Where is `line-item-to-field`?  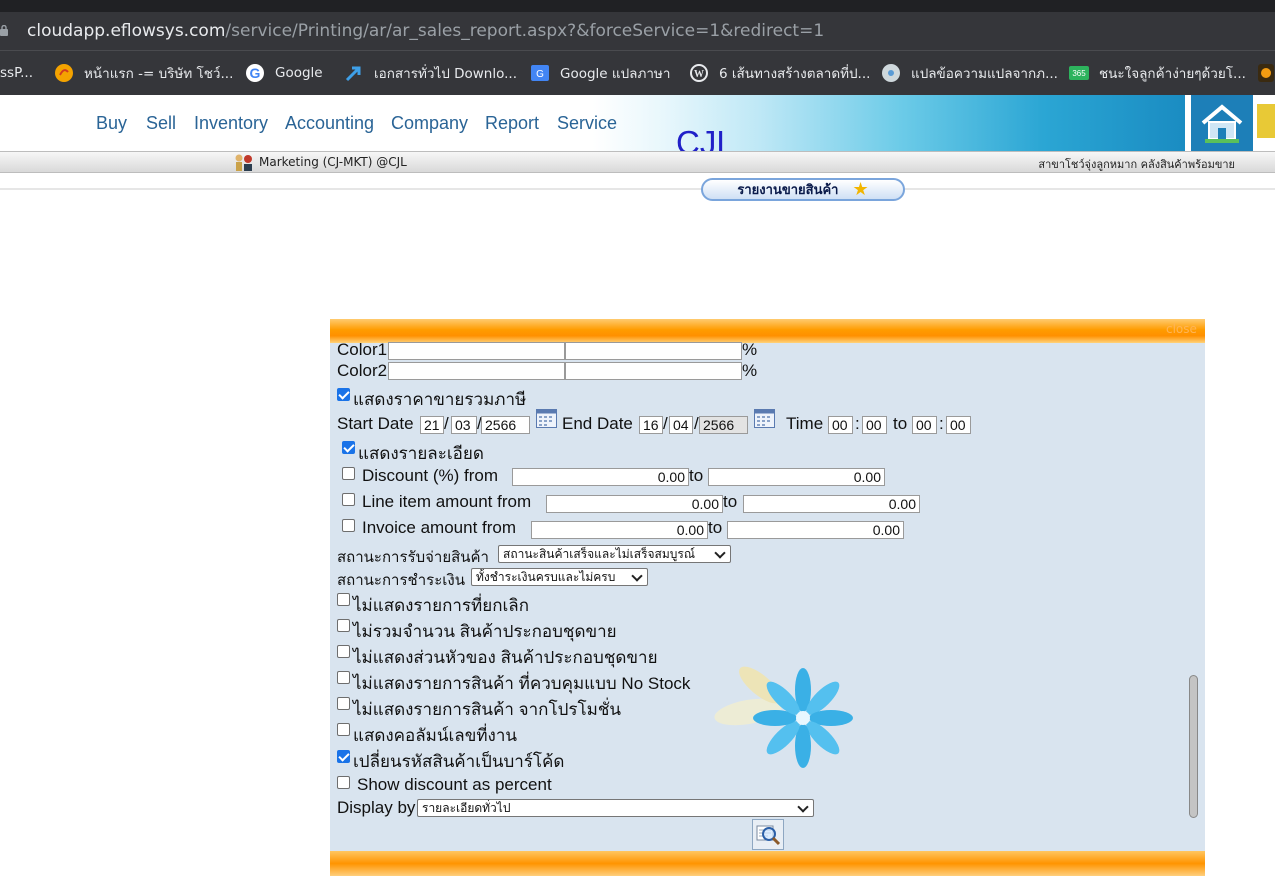 line-item-to-field is located at coordinates (831, 504).